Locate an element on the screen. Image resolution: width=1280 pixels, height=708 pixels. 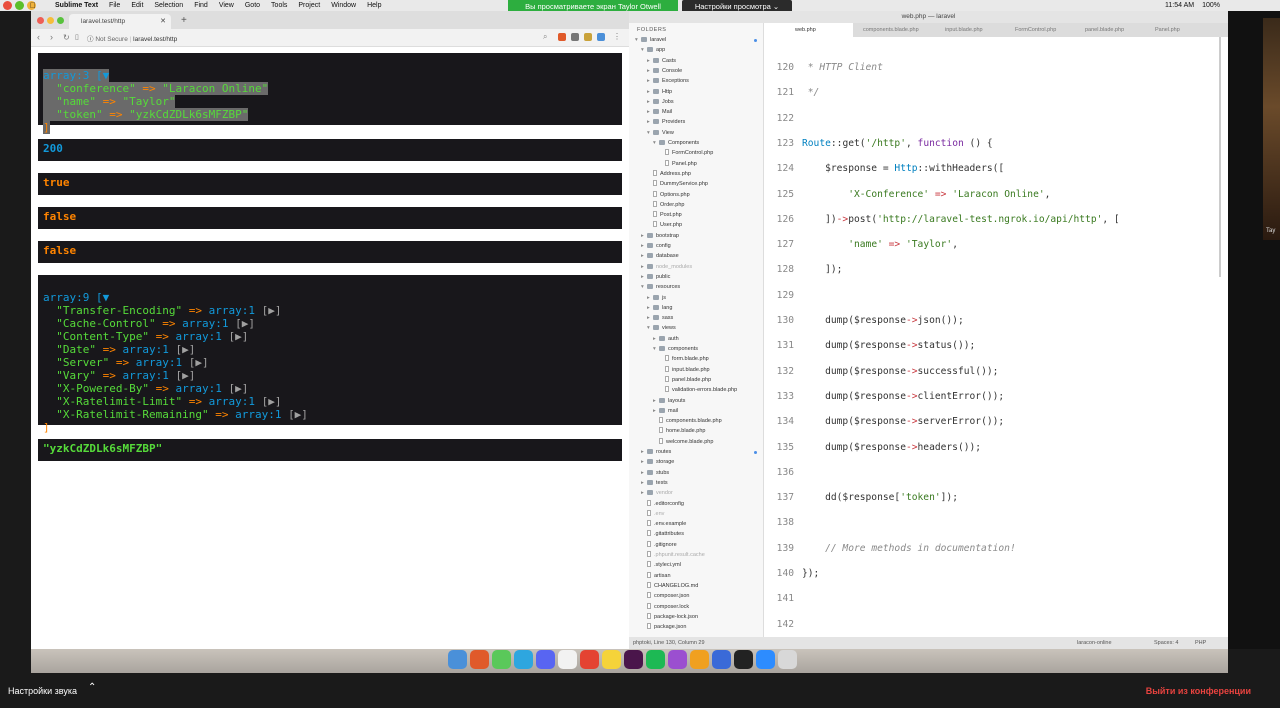
tab-panel-blade: panel.blade.php is located at coordinates (1112, 30).